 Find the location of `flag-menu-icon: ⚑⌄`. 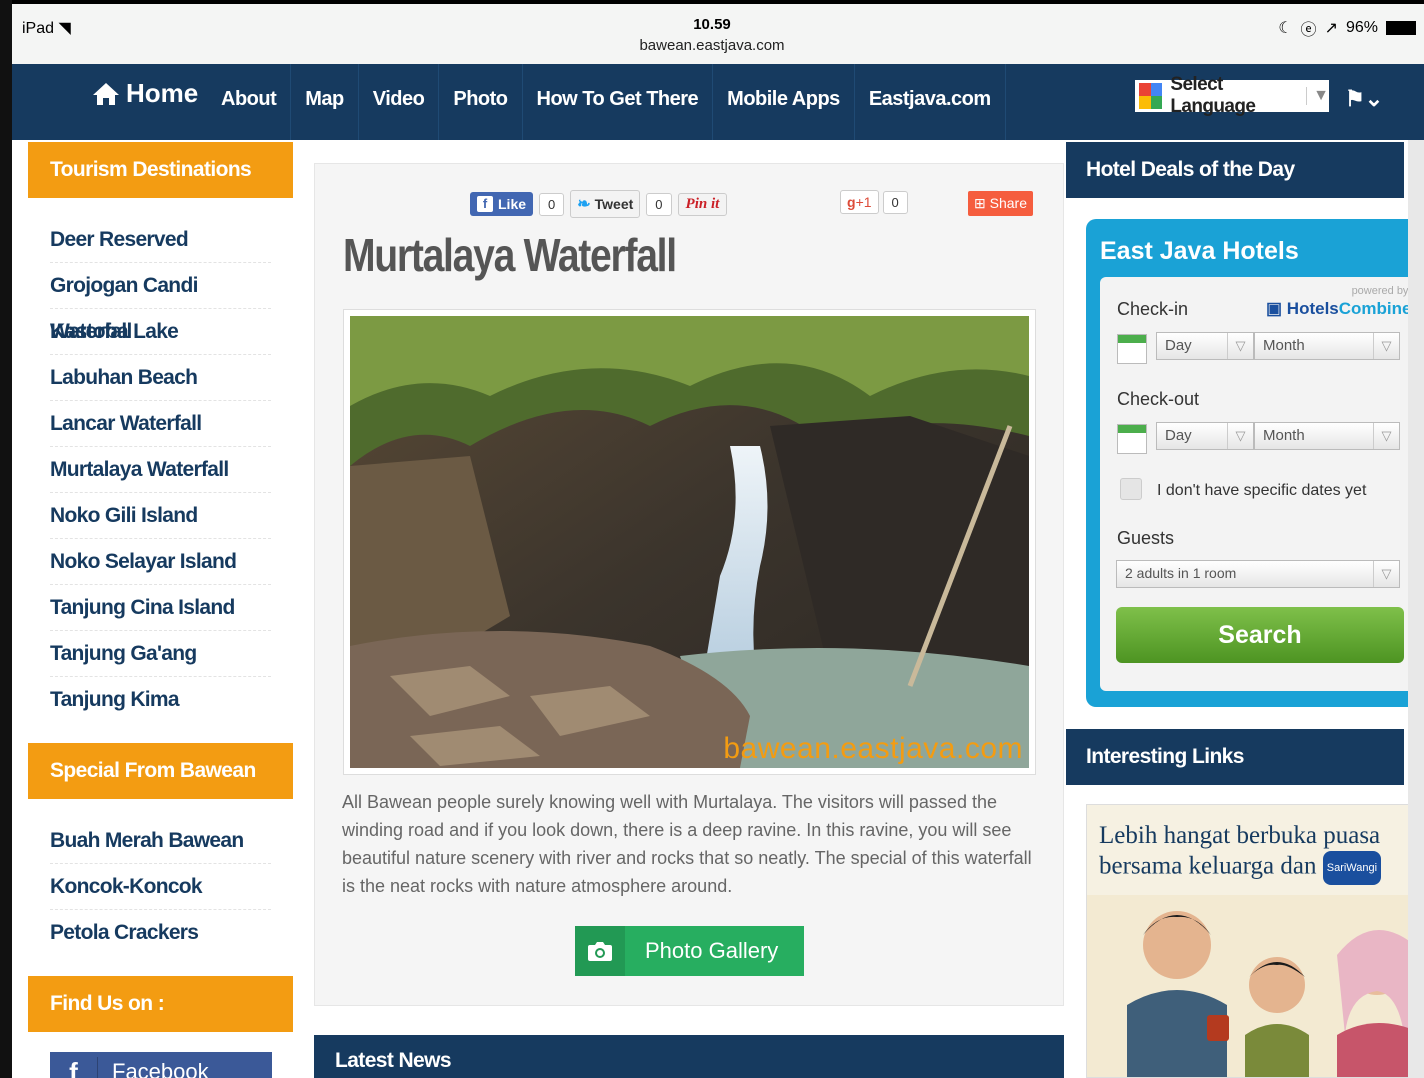

flag-menu-icon: ⚑⌄ is located at coordinates (1364, 99).